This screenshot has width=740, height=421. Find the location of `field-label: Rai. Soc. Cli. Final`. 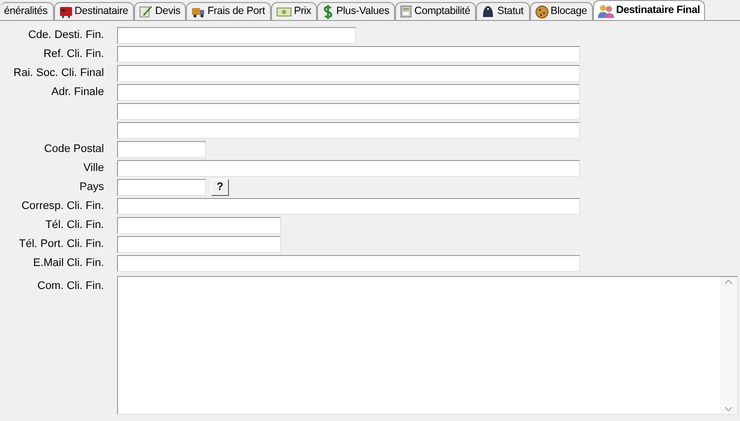

field-label: Rai. Soc. Cli. Final is located at coordinates (59, 73).